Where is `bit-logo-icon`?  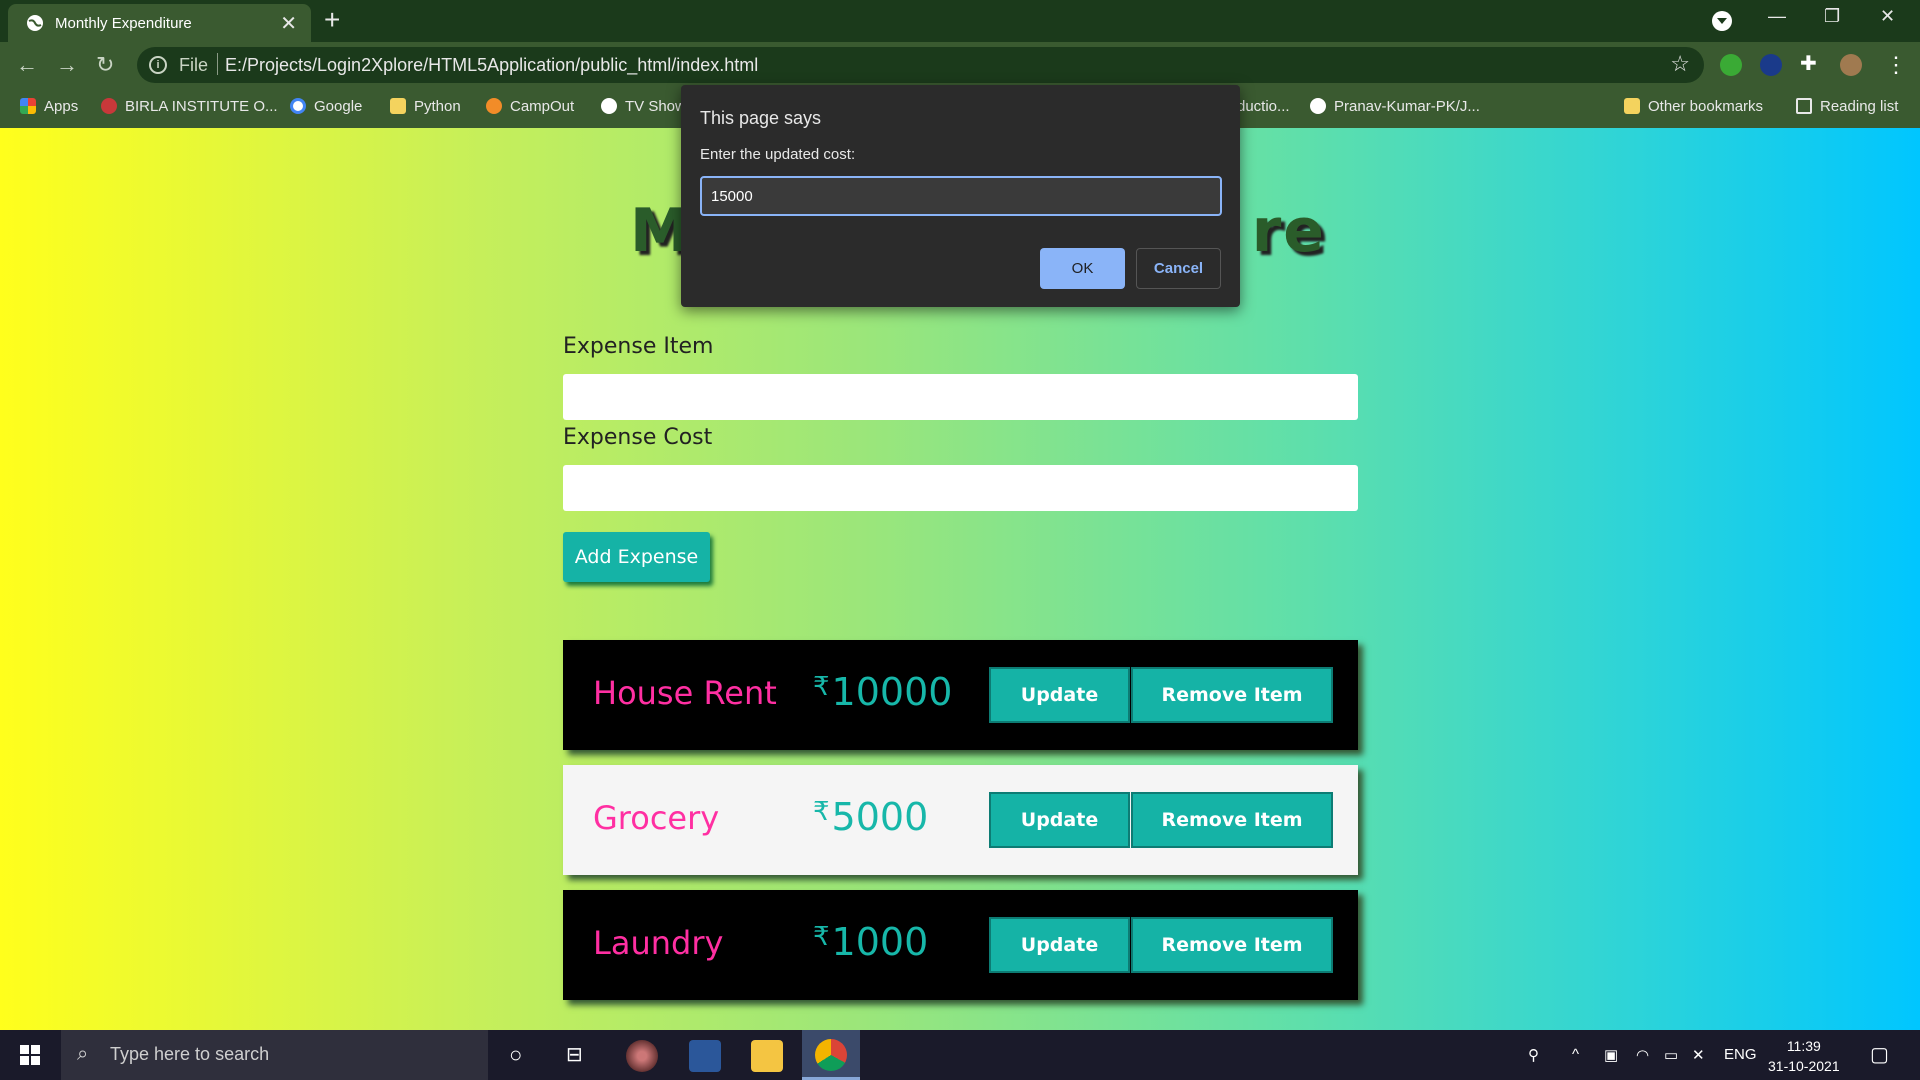
bit-logo-icon is located at coordinates (109, 106).